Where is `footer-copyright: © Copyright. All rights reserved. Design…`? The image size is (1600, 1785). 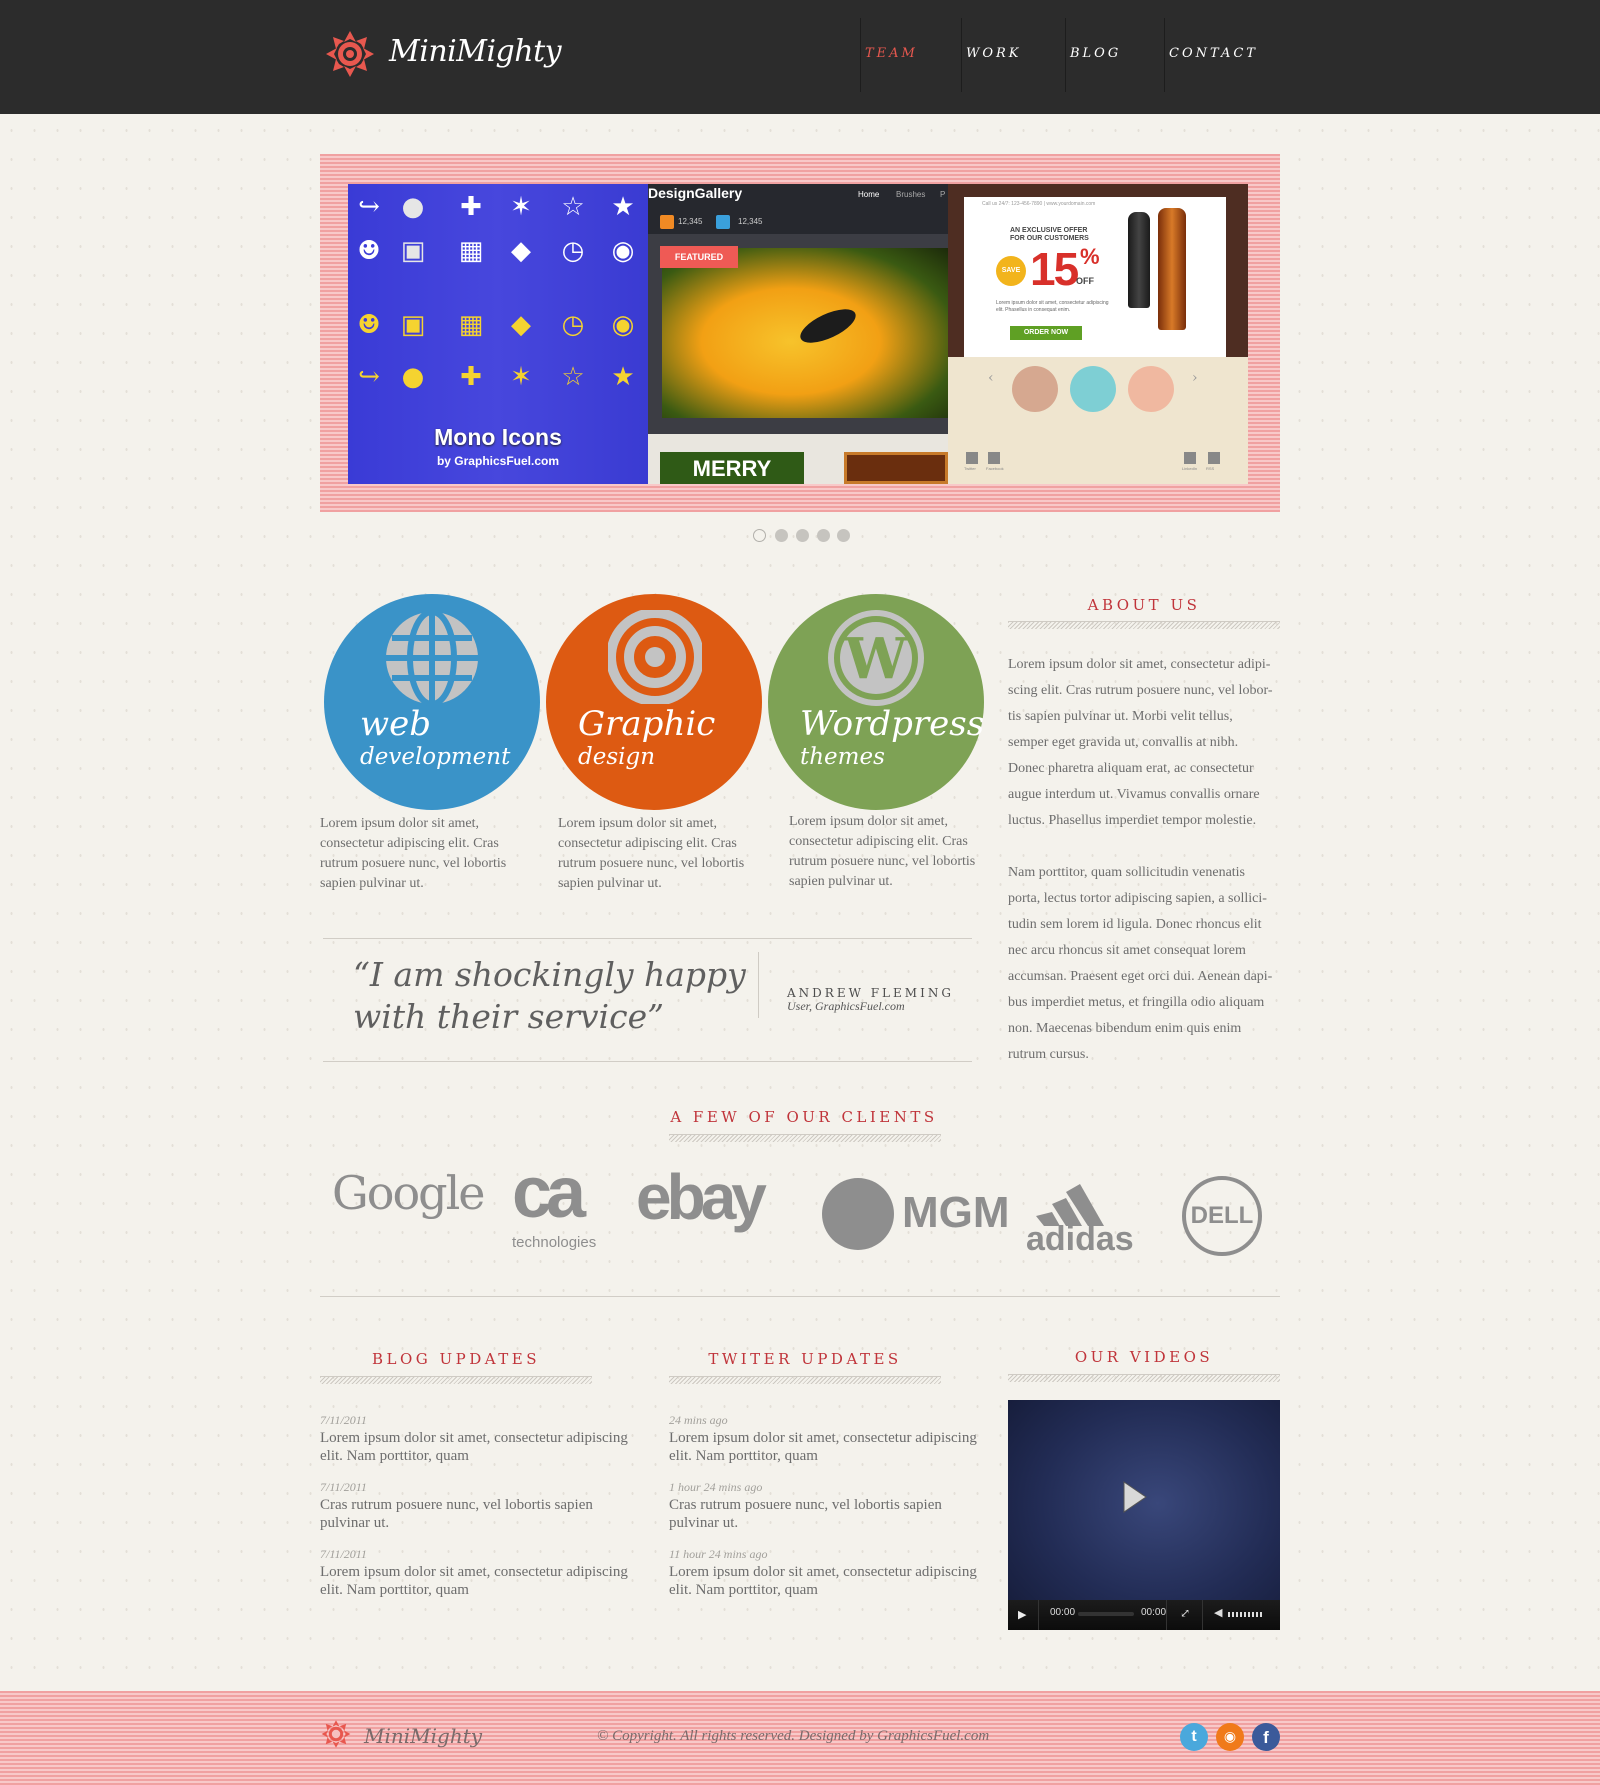 footer-copyright: © Copyright. All rights reserved. Design… is located at coordinates (793, 1736).